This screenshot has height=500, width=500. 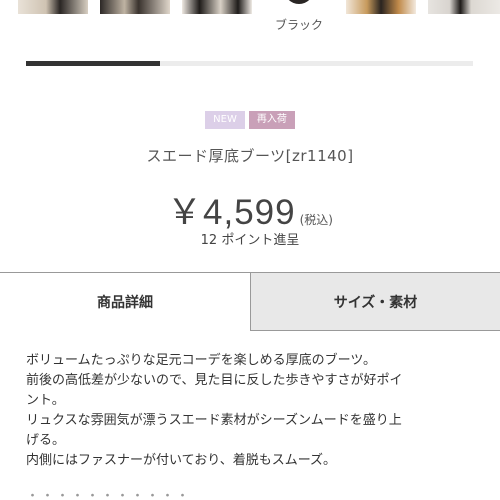 What do you see at coordinates (250, 240) in the screenshot?
I see `points-text: 12 ポイント進呈` at bounding box center [250, 240].